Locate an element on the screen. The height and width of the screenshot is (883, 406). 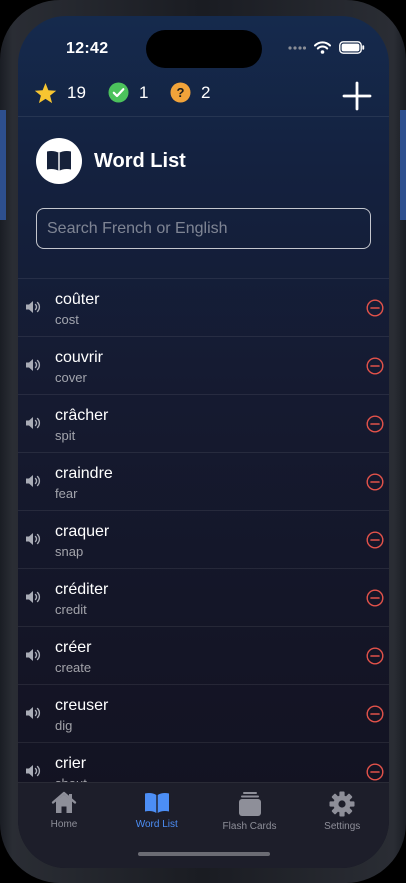
word-french: coûter is located at coordinates (77, 299).